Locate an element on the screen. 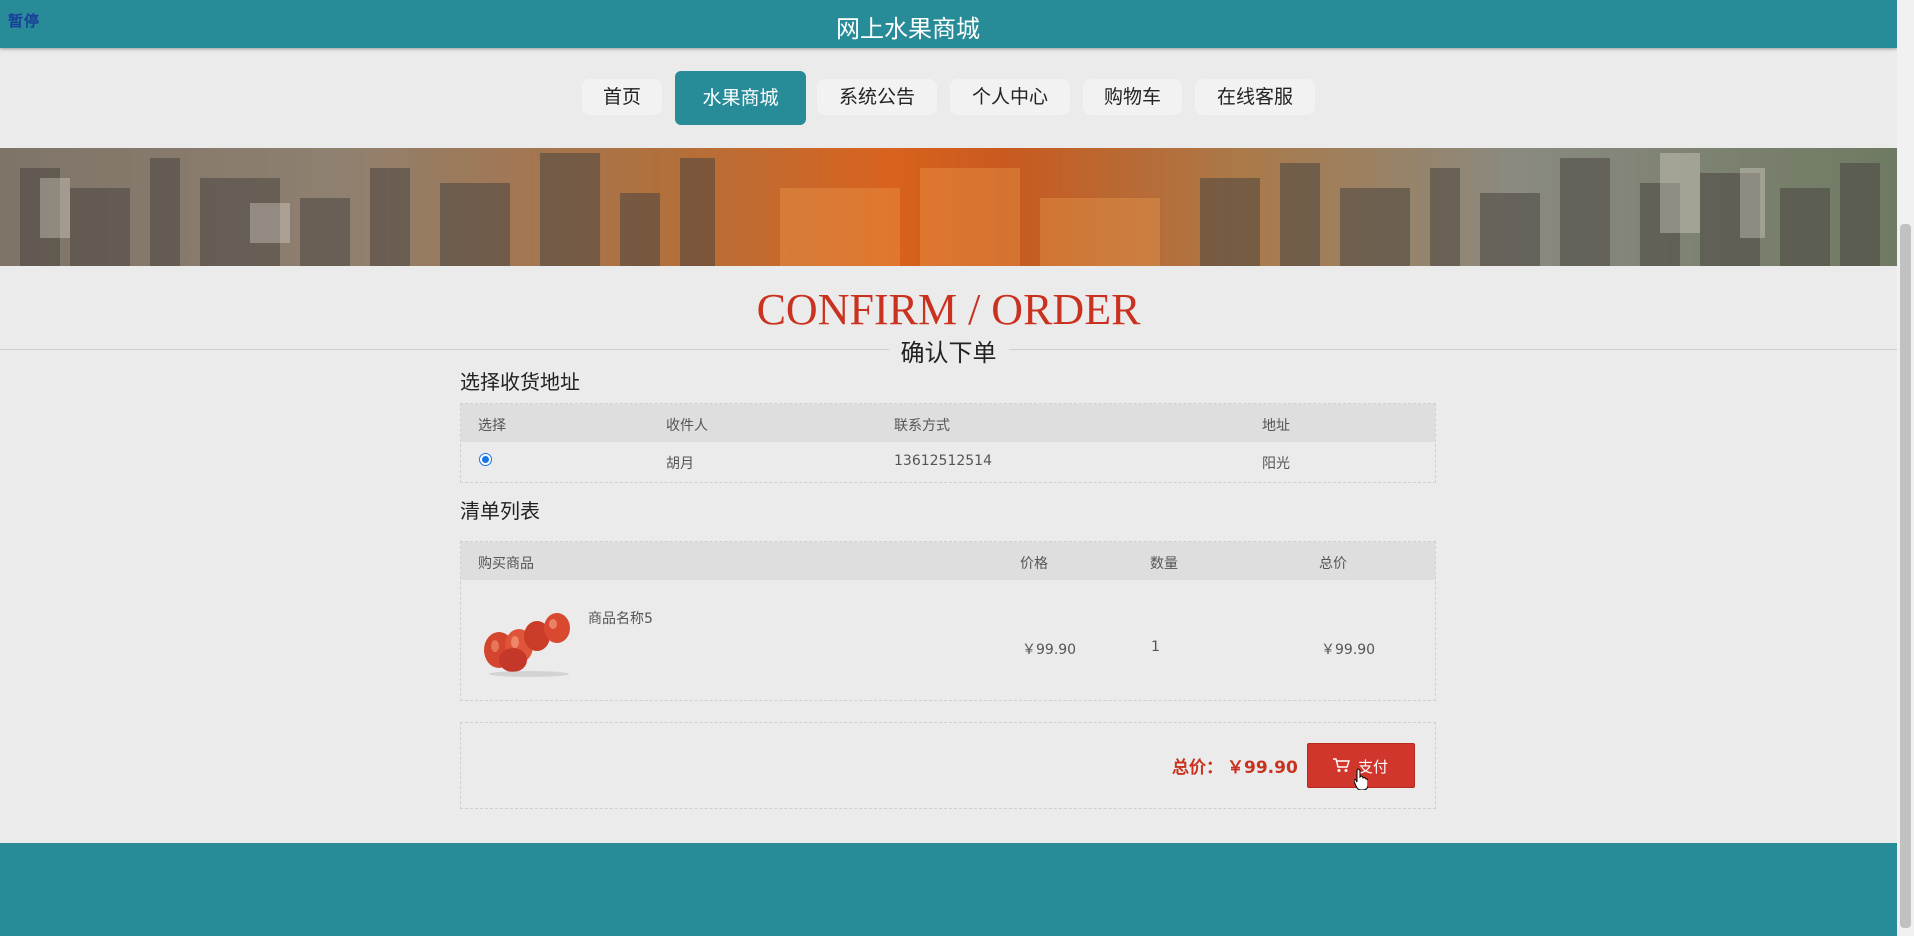  nav-customer-service: 在线客服 is located at coordinates (1255, 97).